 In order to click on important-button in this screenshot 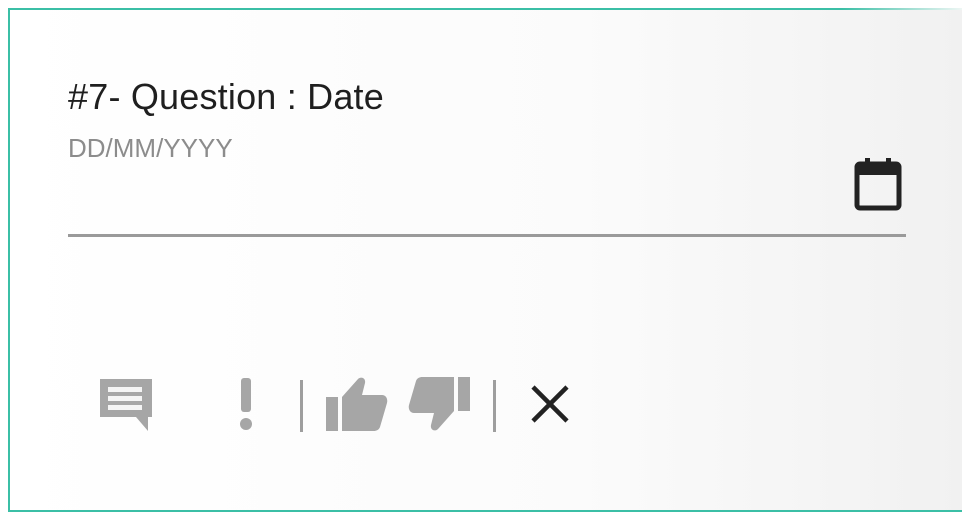, I will do `click(246, 406)`.